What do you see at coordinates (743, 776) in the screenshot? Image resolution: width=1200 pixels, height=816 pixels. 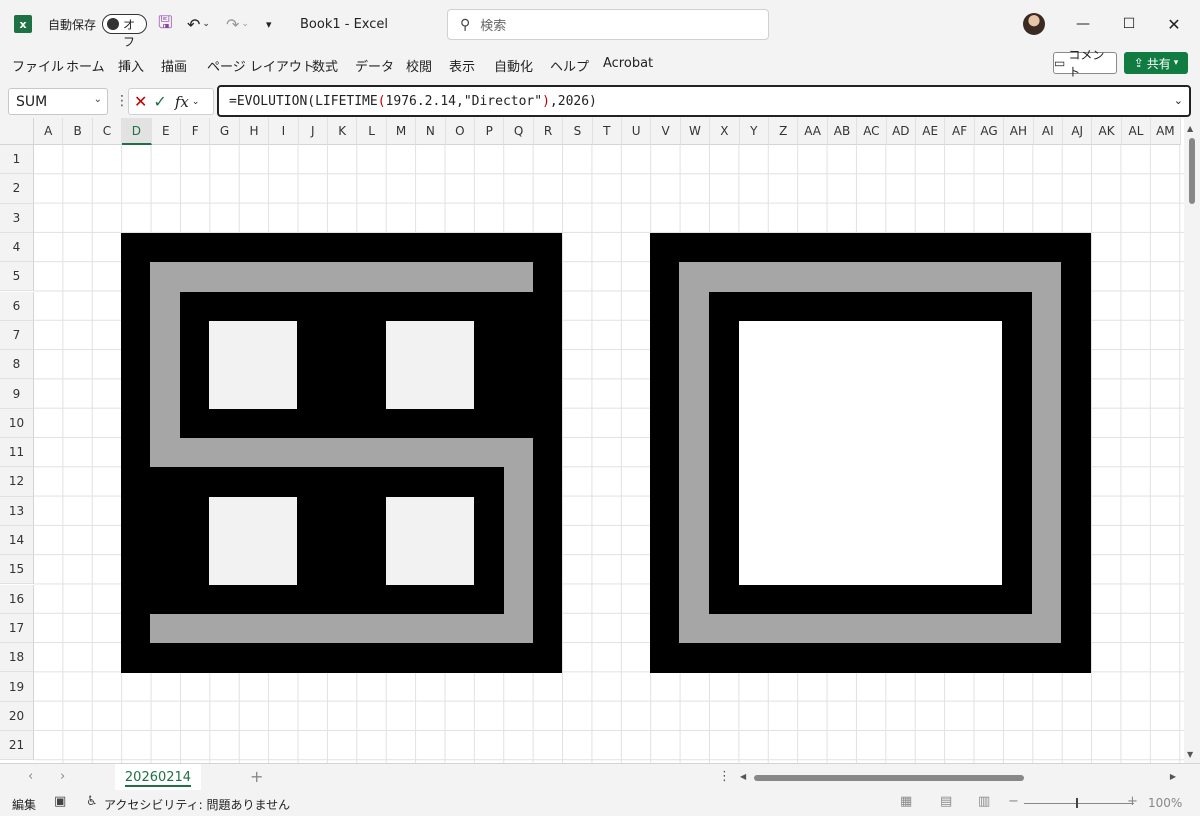 I see `scroll-left-icon: ◀` at bounding box center [743, 776].